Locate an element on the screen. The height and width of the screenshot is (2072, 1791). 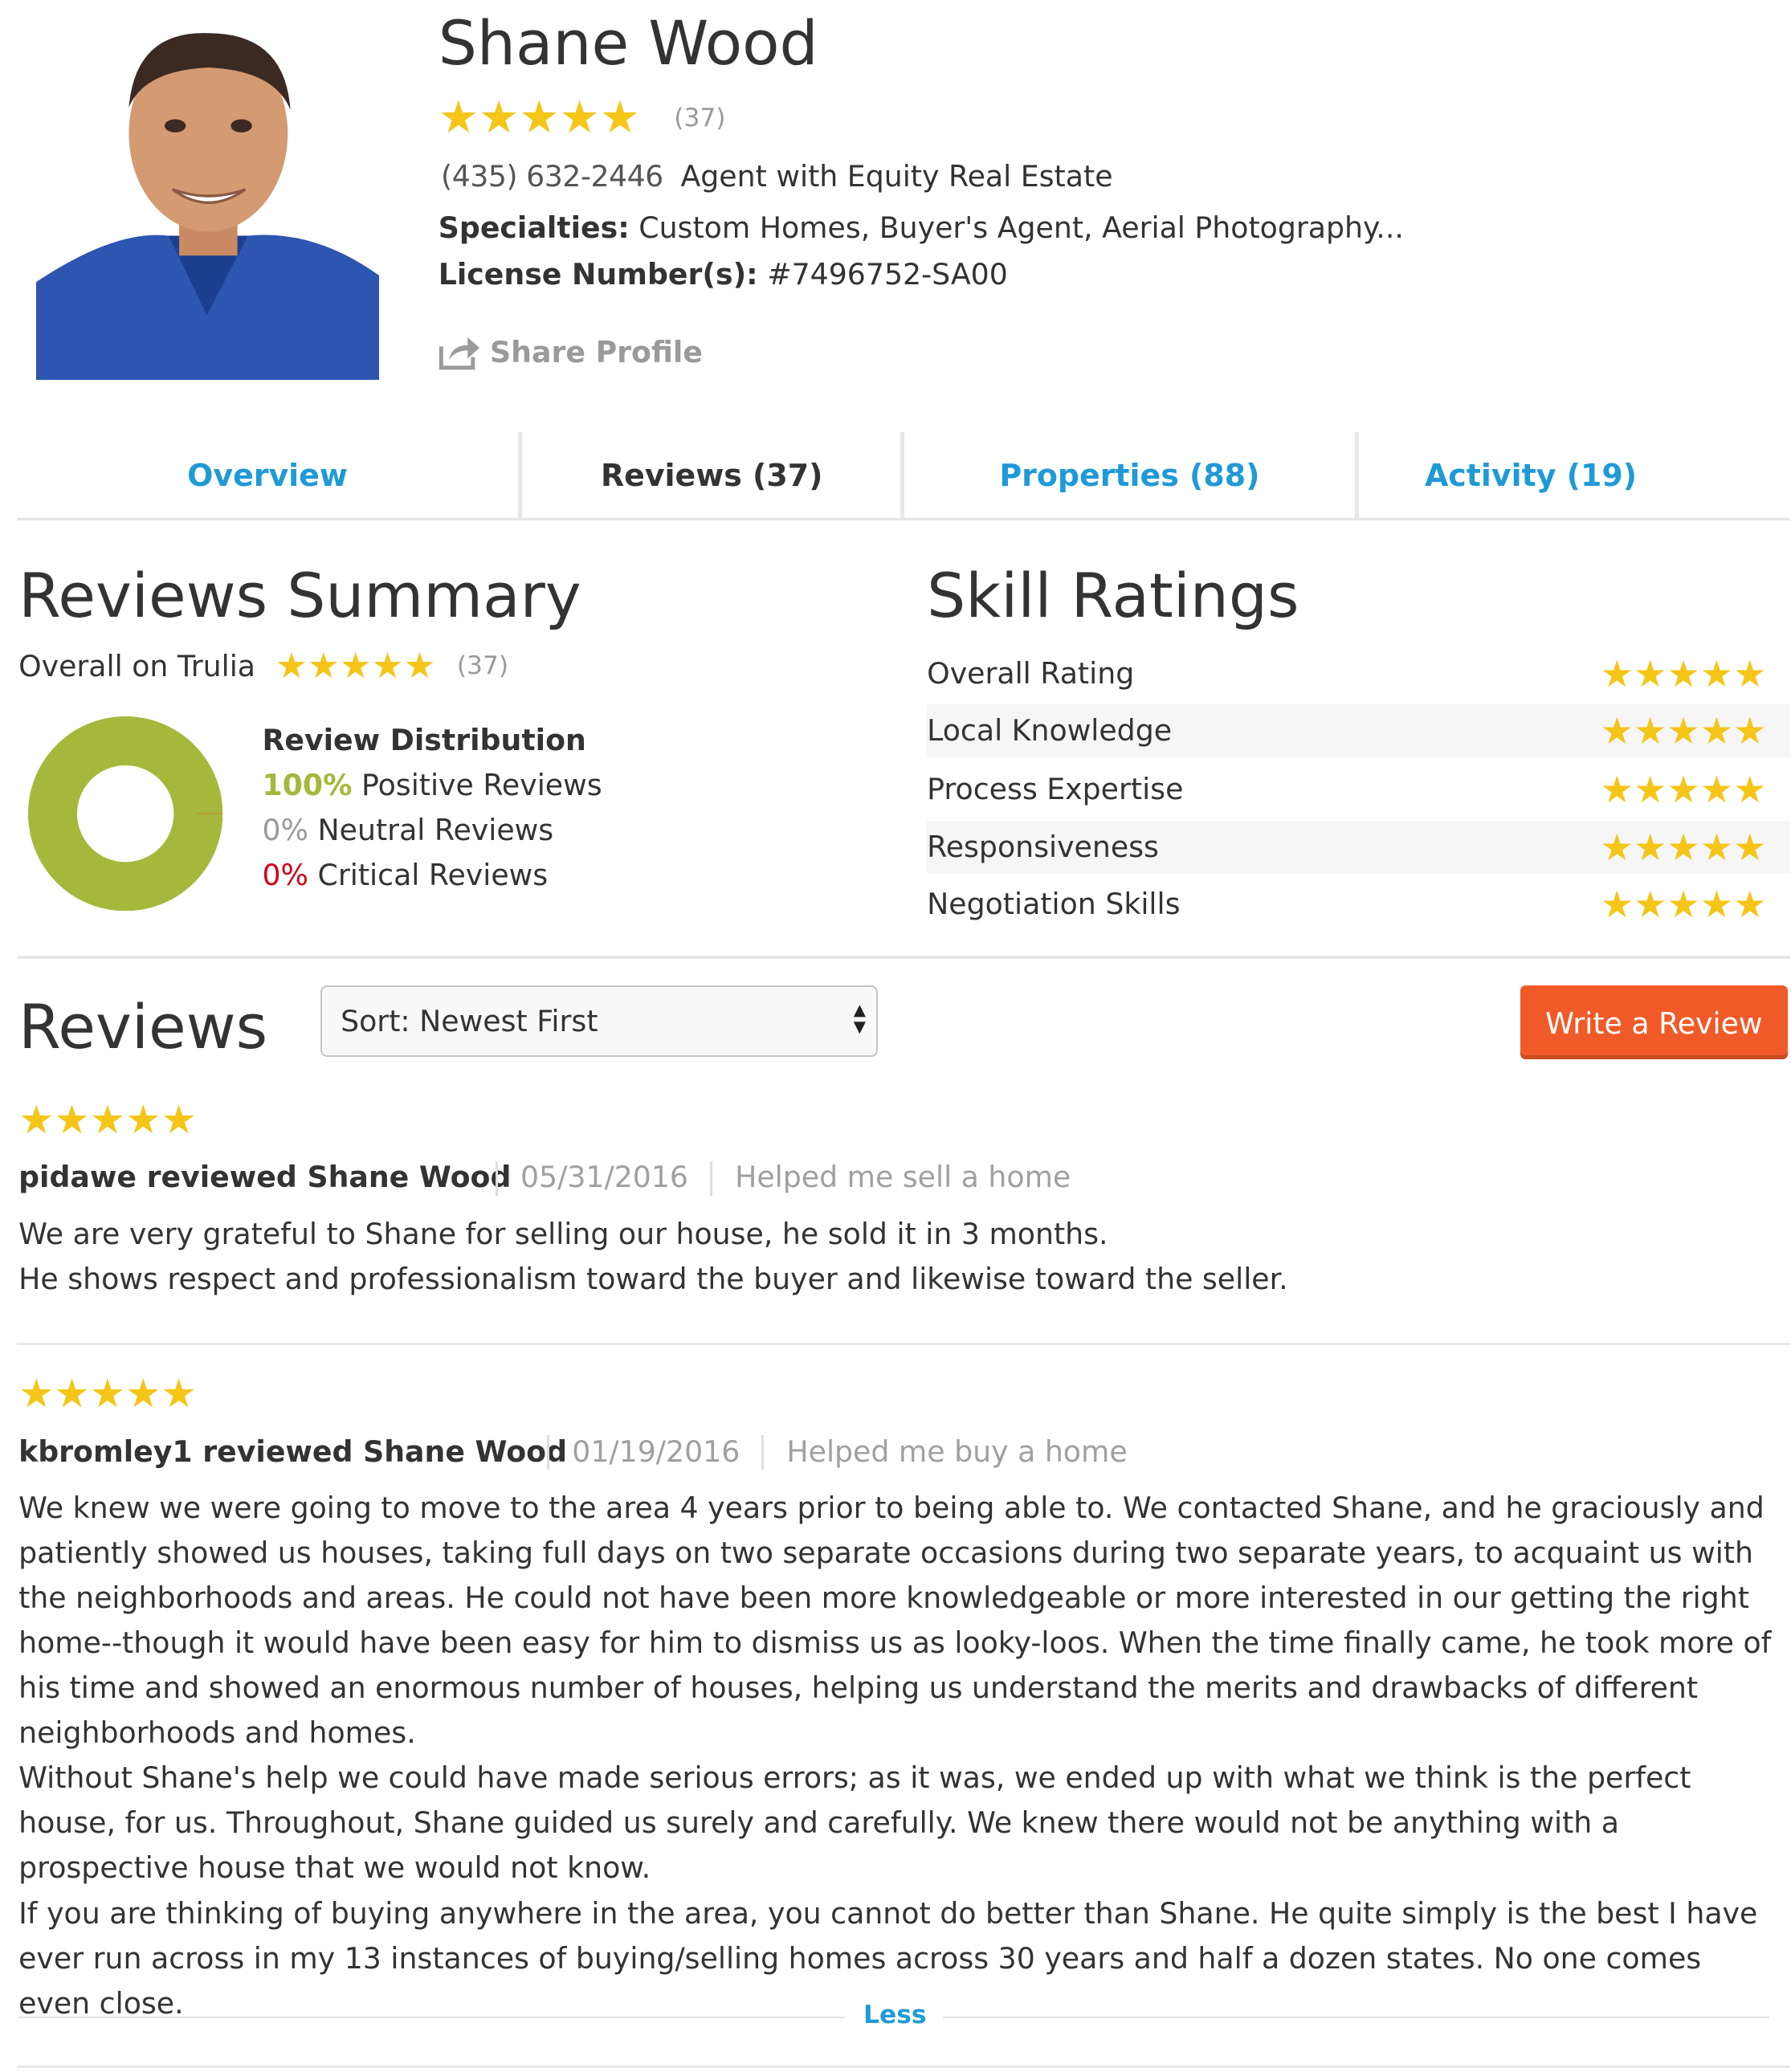
review-distribution-donut is located at coordinates (124, 814).